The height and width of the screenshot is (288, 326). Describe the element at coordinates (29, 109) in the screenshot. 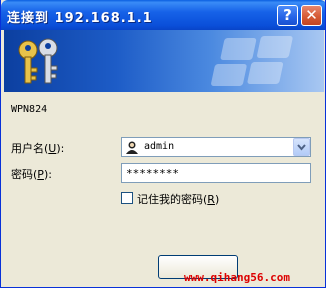

I see `device-name: WPN824` at that location.